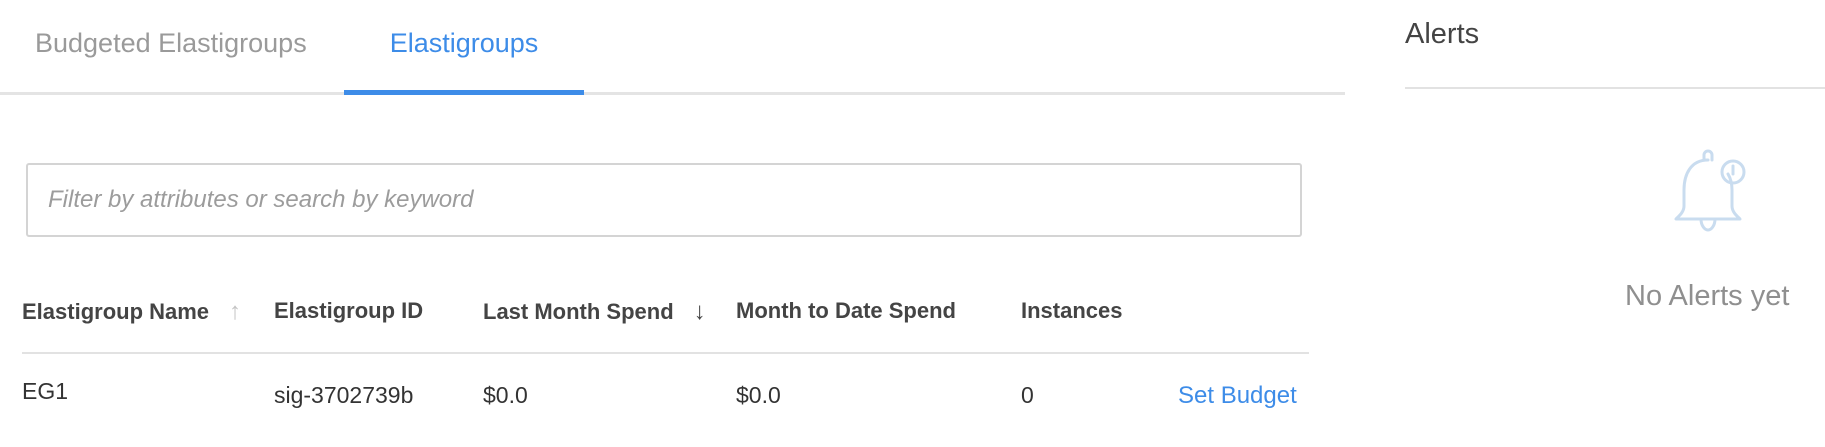  Describe the element at coordinates (464, 43) in the screenshot. I see `tab-label: Elastigroups` at that location.